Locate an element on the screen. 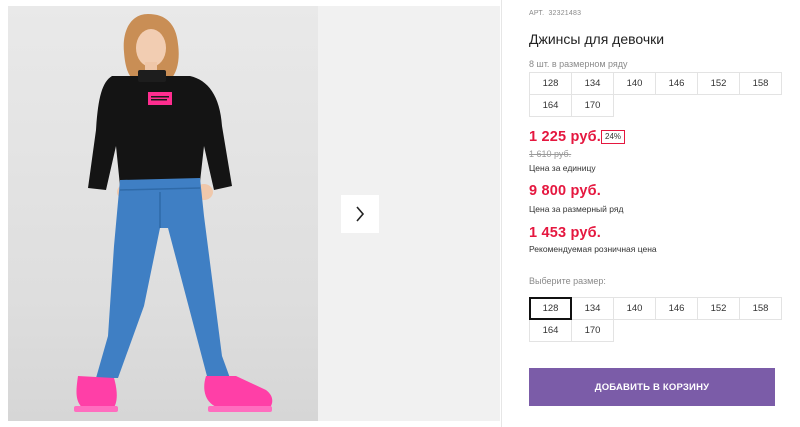 The height and width of the screenshot is (427, 800). article-number: АРТ. 32321483 is located at coordinates (555, 13).